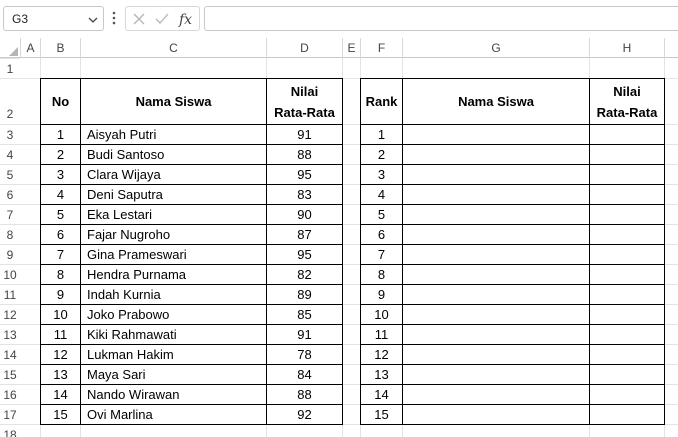 This screenshot has width=678, height=437. I want to click on row-header: 9, so click(10, 254).